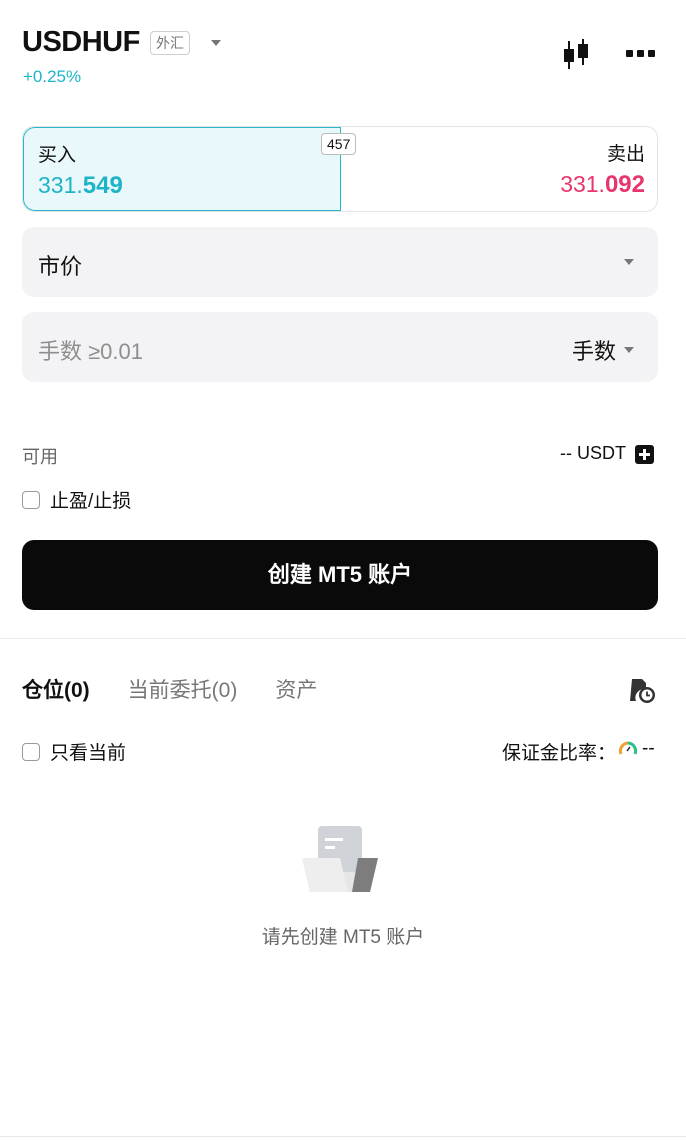 This screenshot has width=686, height=1140. I want to click on tab-positions: 仓位(0), so click(56, 689).